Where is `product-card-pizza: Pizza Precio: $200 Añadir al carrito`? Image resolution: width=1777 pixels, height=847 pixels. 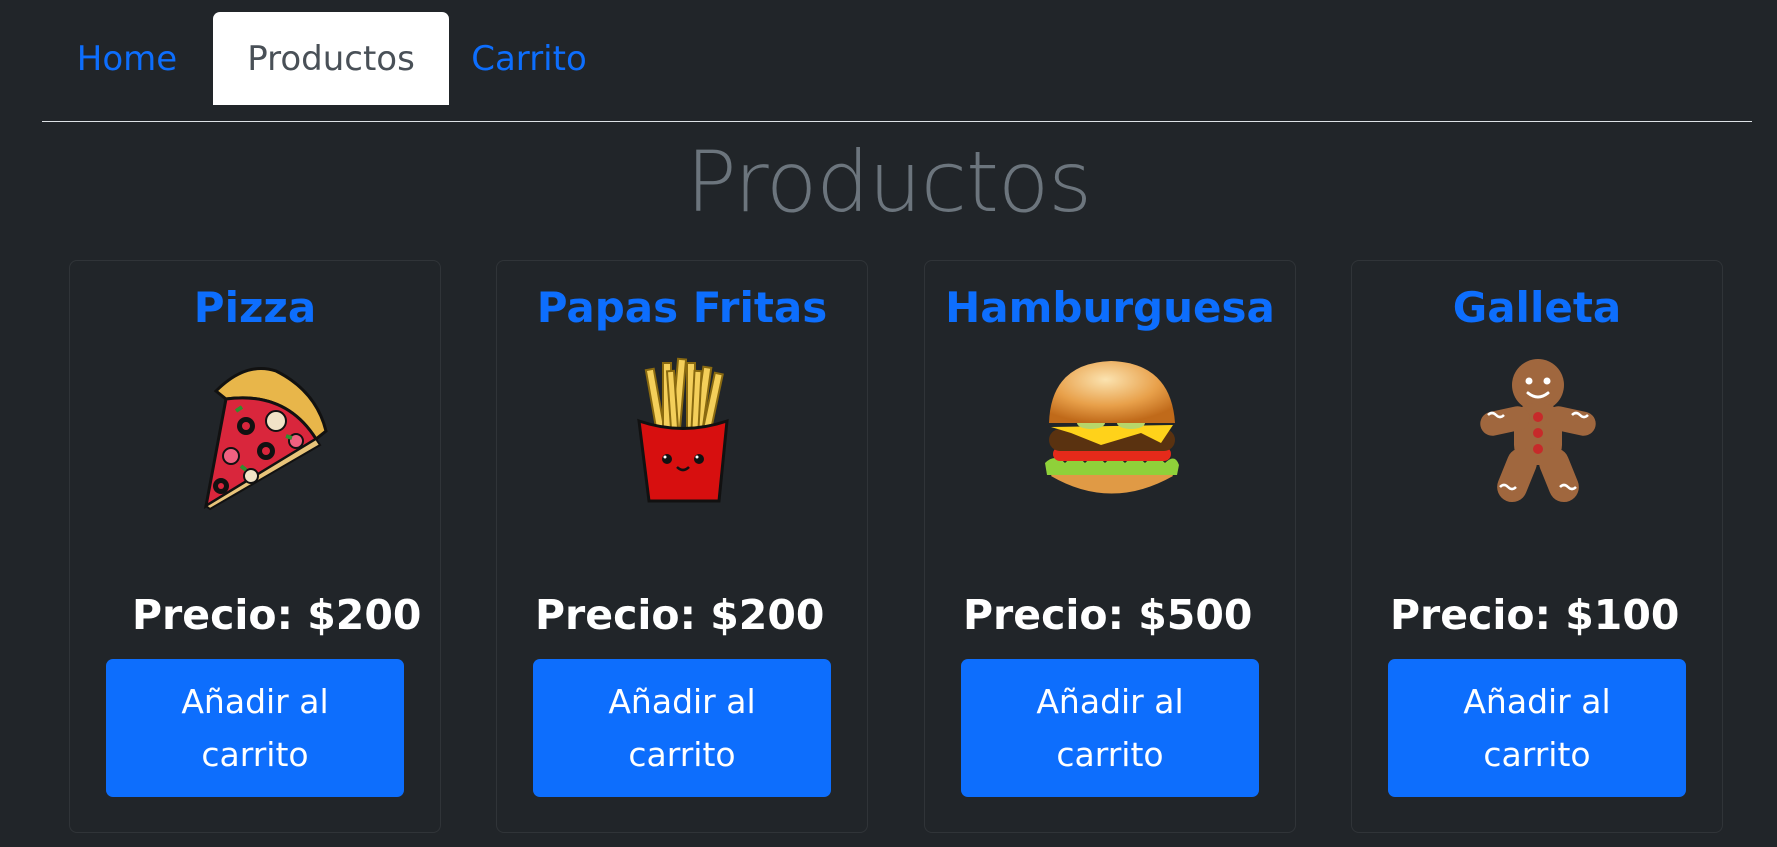
product-card-pizza: Pizza Precio: $200 Añadir al carrito is located at coordinates (255, 546).